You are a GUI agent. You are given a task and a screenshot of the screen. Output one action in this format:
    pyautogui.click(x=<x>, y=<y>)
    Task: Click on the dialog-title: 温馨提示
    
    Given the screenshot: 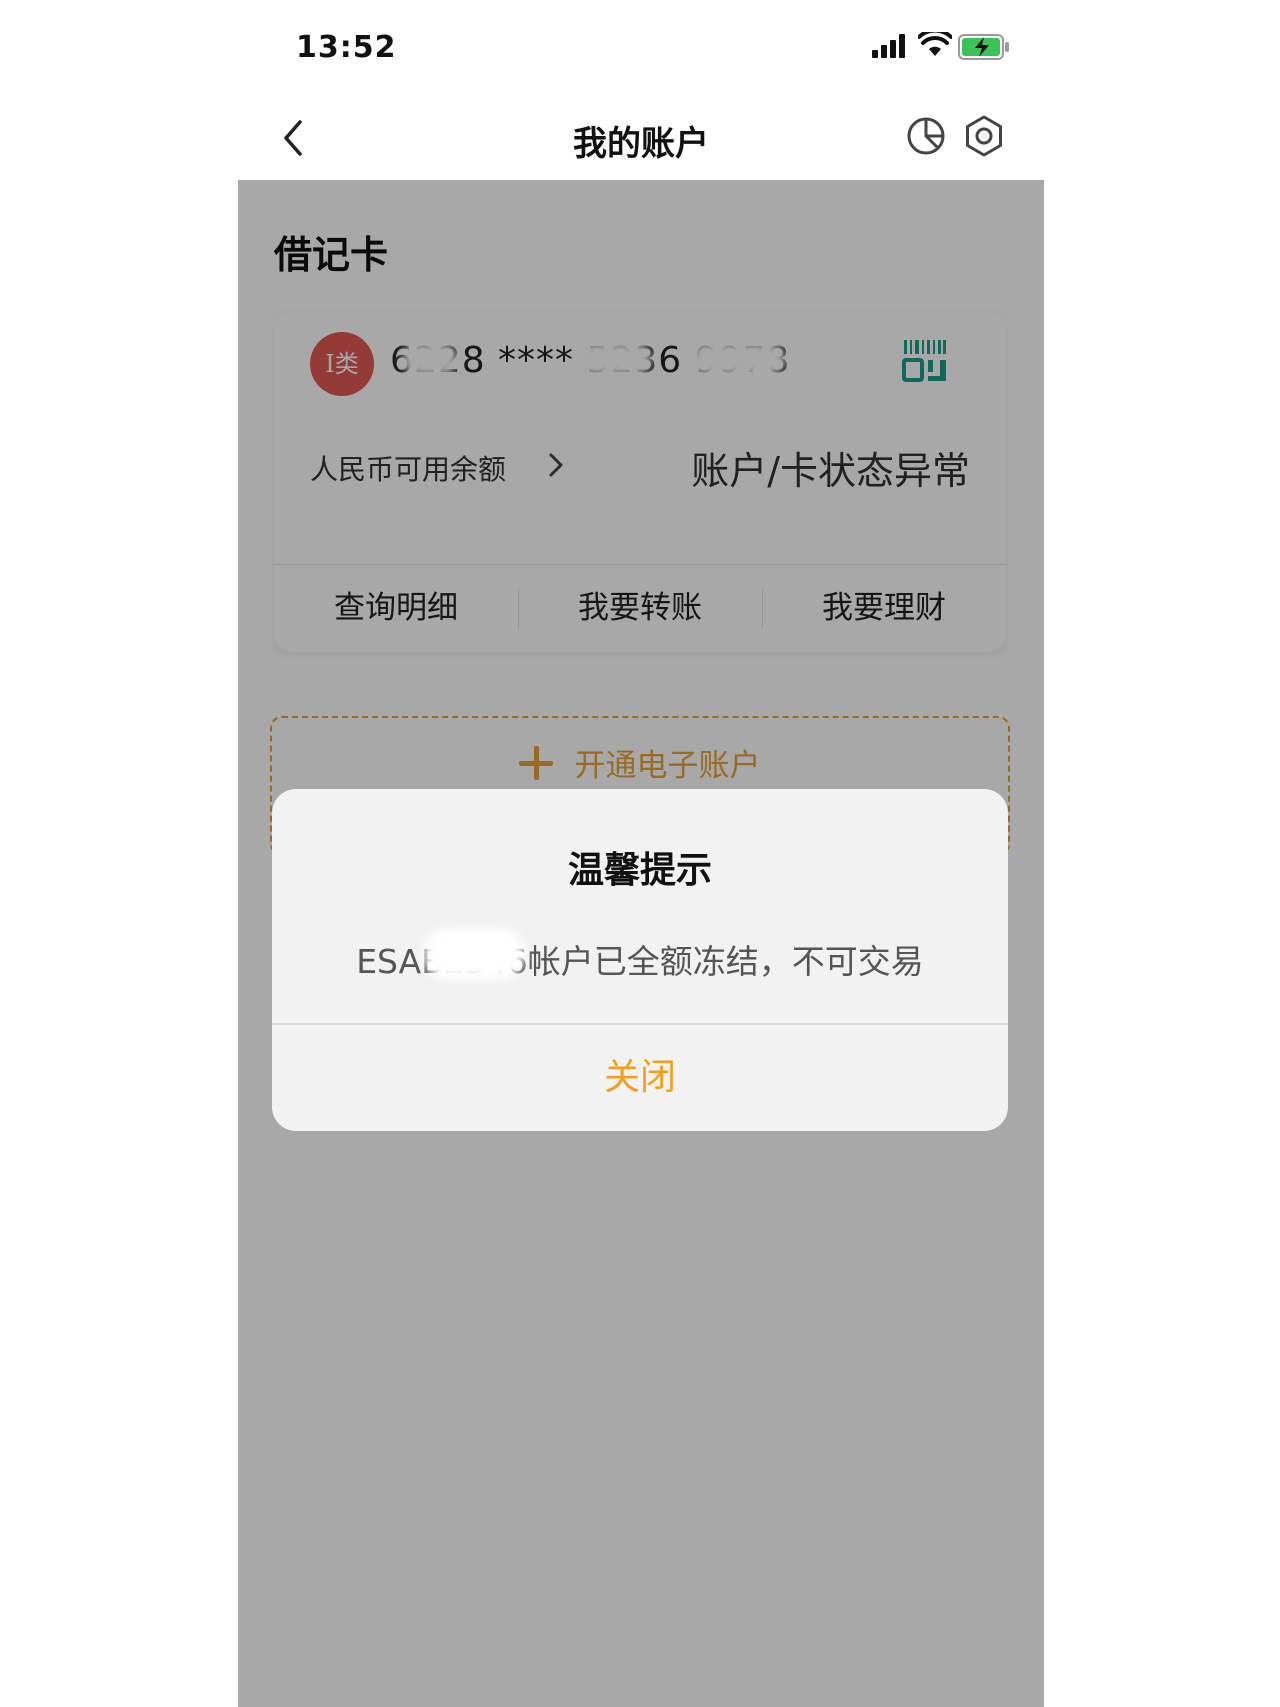 What is the action you would take?
    pyautogui.click(x=639, y=870)
    